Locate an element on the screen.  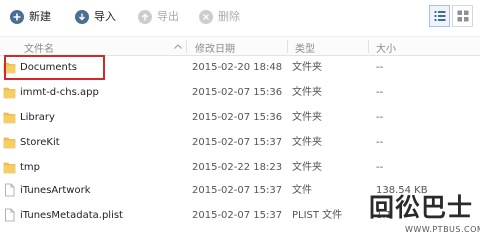
file-date: 2015-02-22 18:23 is located at coordinates (237, 167).